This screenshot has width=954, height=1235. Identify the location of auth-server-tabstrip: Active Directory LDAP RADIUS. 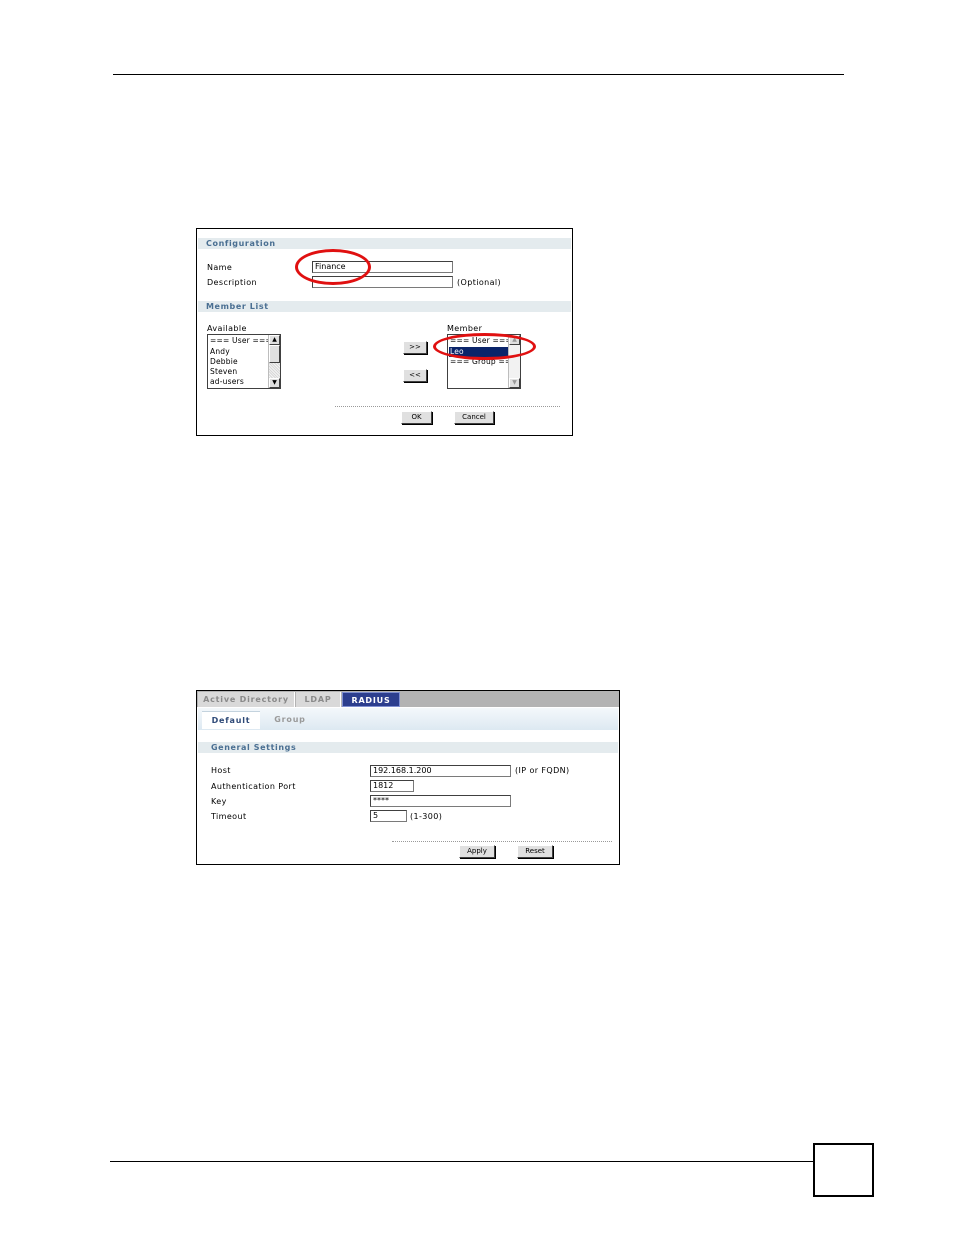
(408, 699).